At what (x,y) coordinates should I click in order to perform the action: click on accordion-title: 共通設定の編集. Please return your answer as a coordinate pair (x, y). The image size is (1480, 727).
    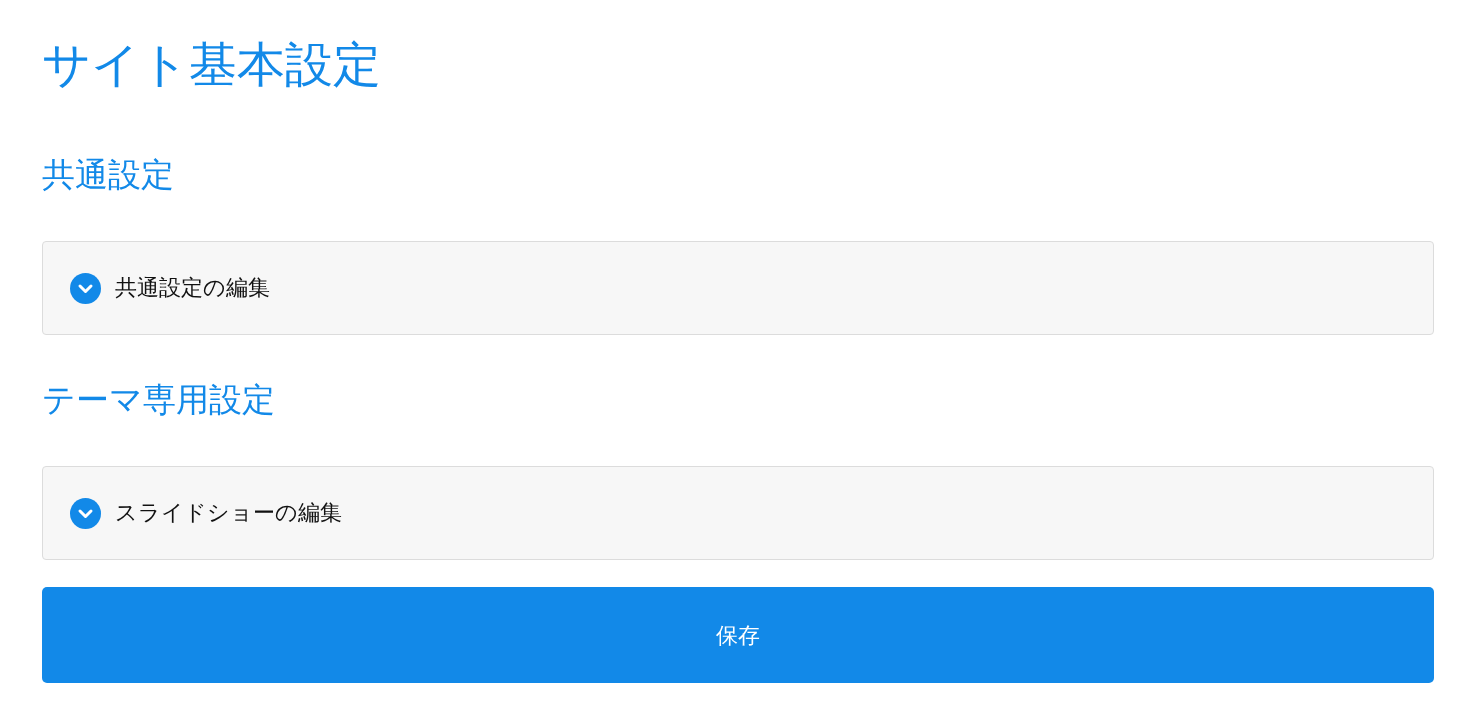
    Looking at the image, I should click on (192, 288).